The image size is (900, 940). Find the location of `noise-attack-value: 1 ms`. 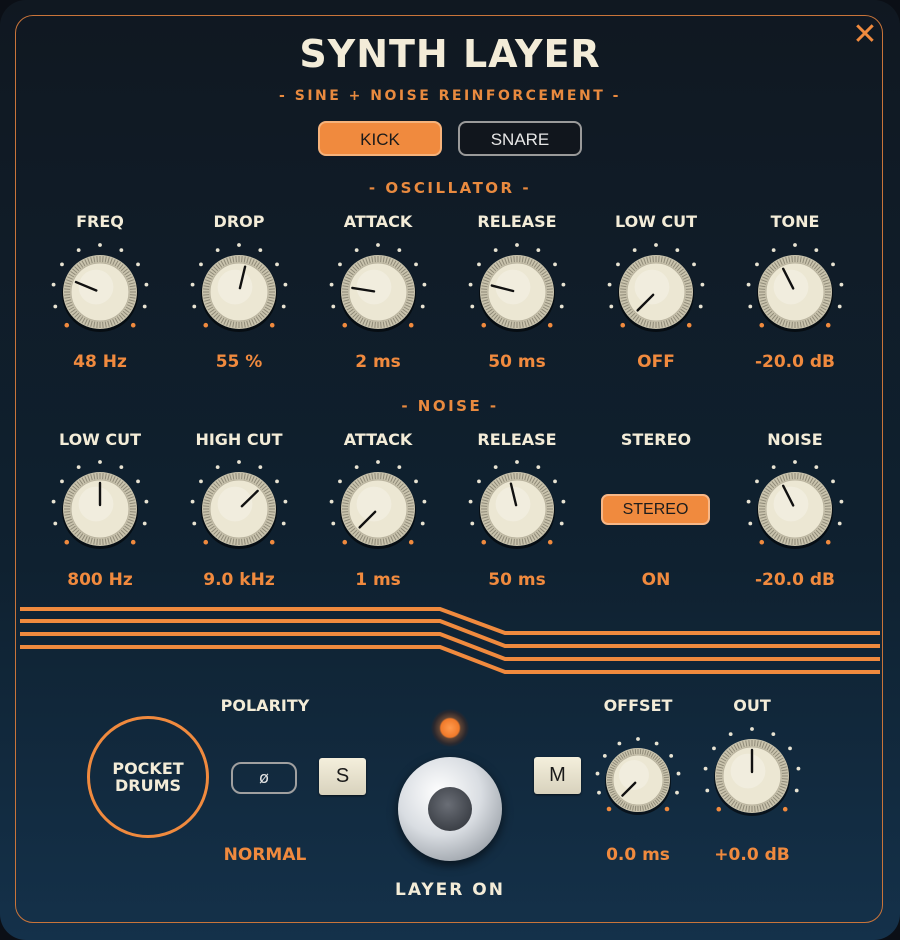

noise-attack-value: 1 ms is located at coordinates (378, 580).